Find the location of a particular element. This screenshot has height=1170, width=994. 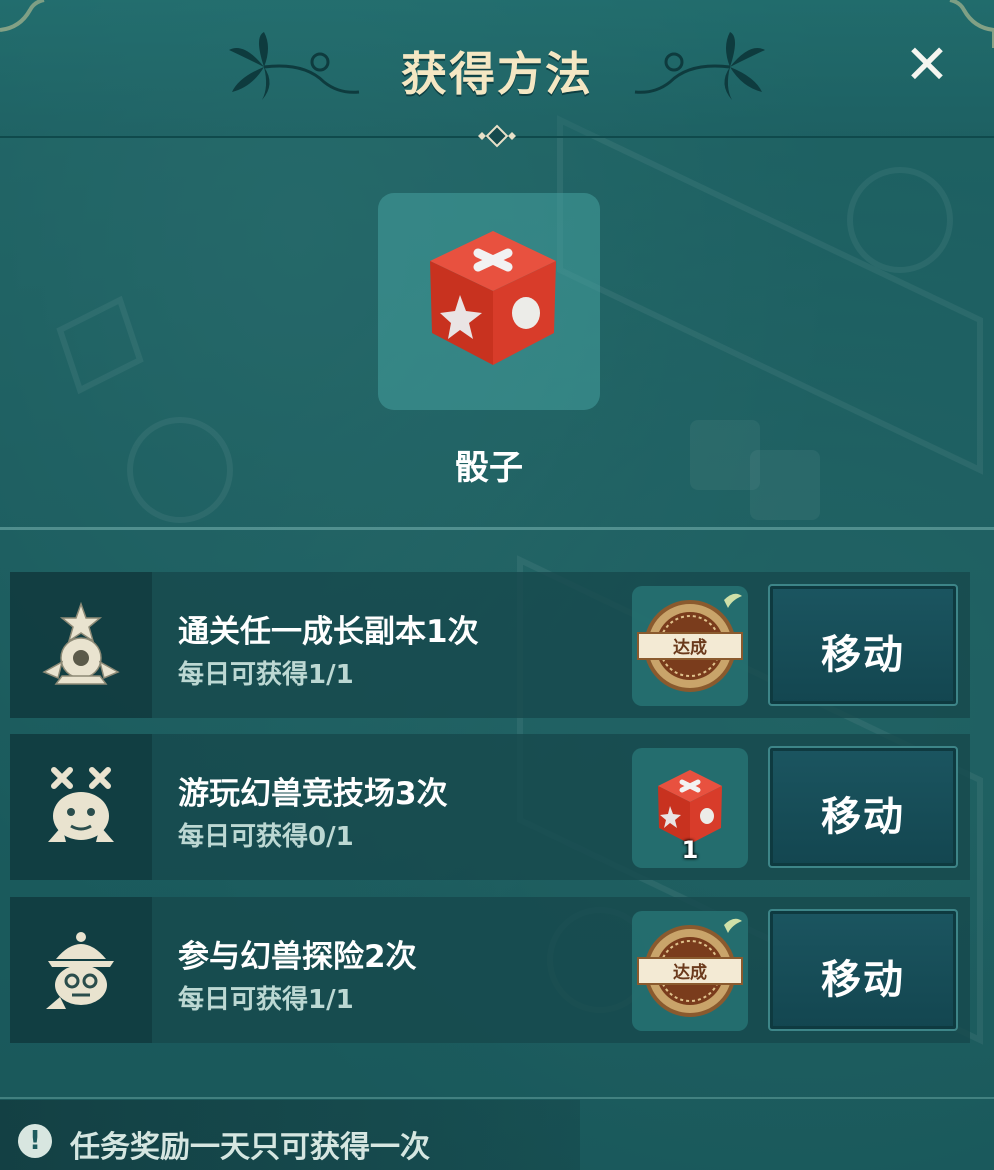

red-dice-icon is located at coordinates (493, 298).